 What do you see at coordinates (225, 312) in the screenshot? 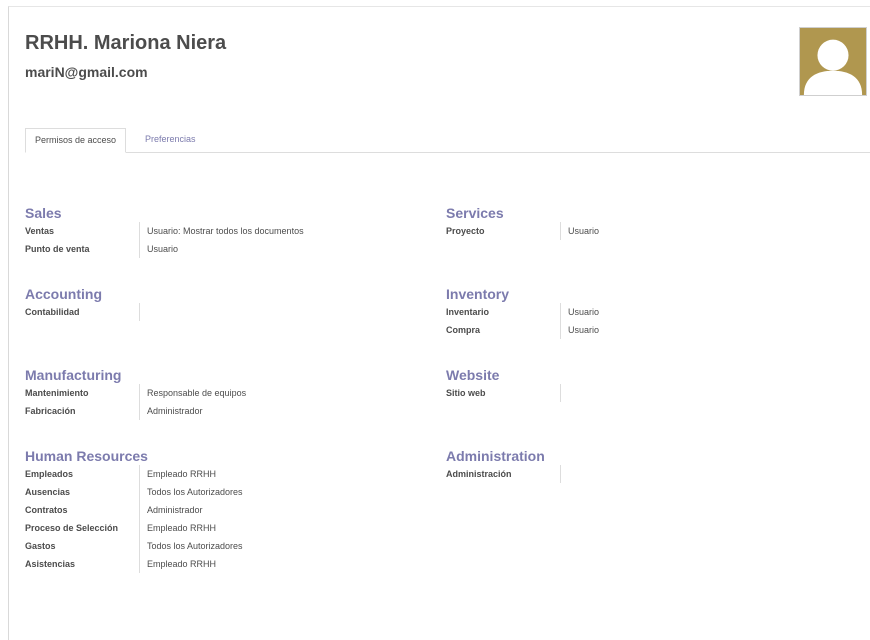
I see `permission-row-contabilidad: Contabilidad` at bounding box center [225, 312].